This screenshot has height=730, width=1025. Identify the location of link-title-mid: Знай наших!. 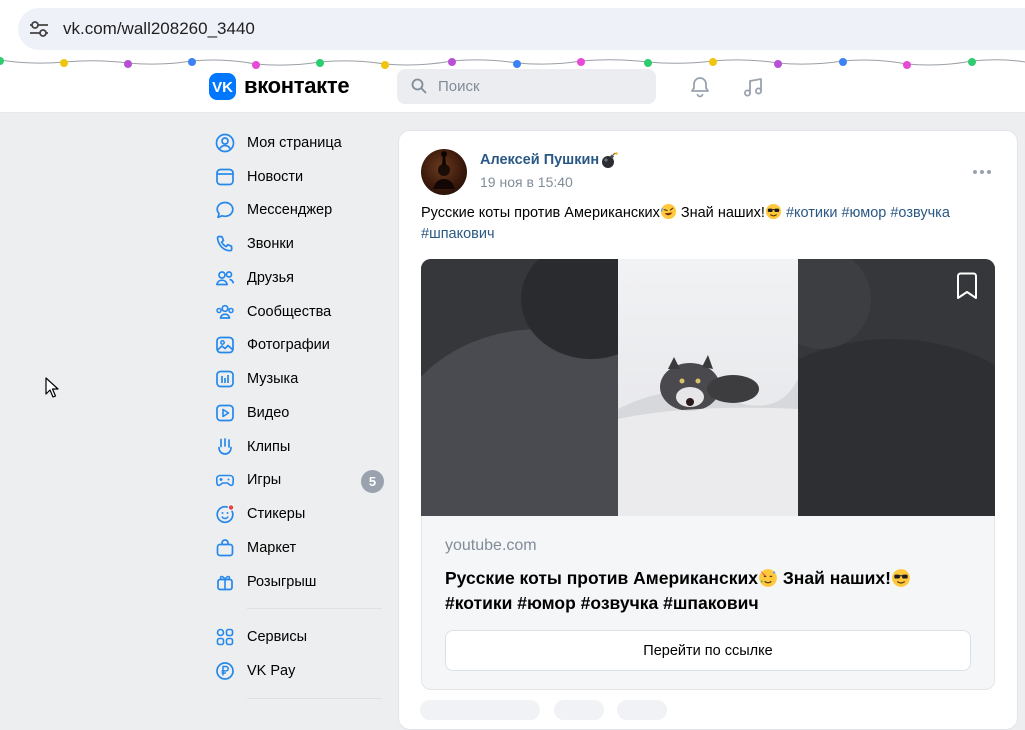
(834, 578).